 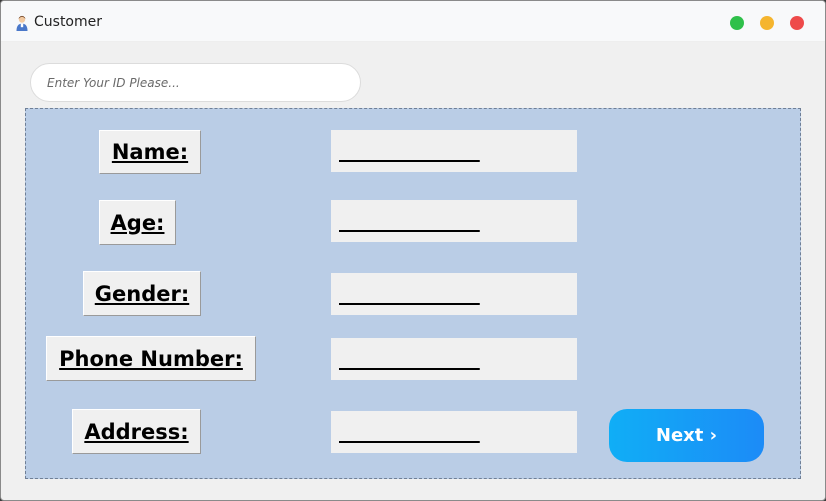 What do you see at coordinates (137, 222) in the screenshot?
I see `age-label: Age:` at bounding box center [137, 222].